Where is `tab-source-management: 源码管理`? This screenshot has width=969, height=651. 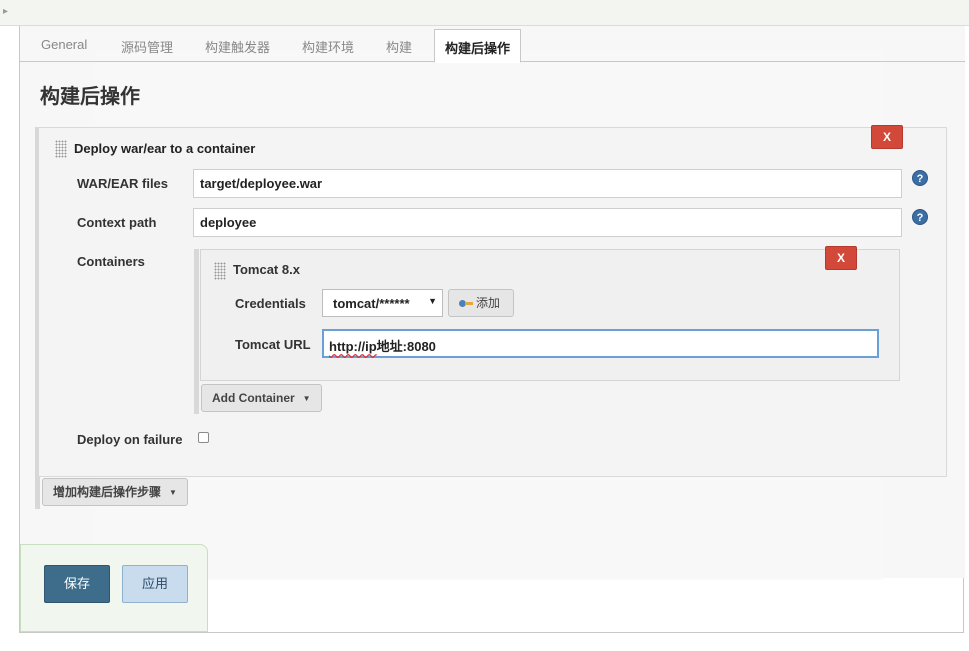 tab-source-management: 源码管理 is located at coordinates (147, 46).